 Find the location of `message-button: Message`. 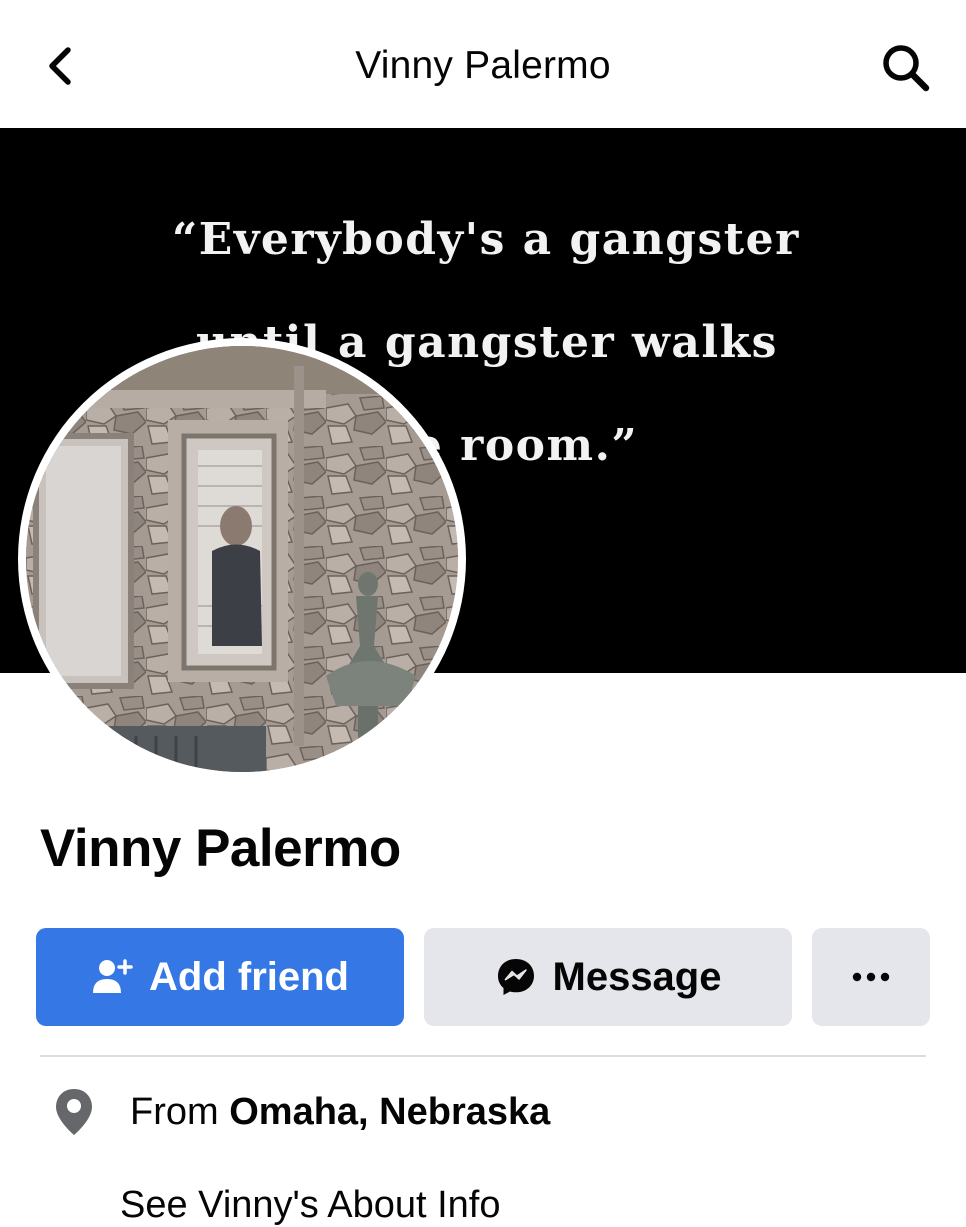

message-button: Message is located at coordinates (608, 977).